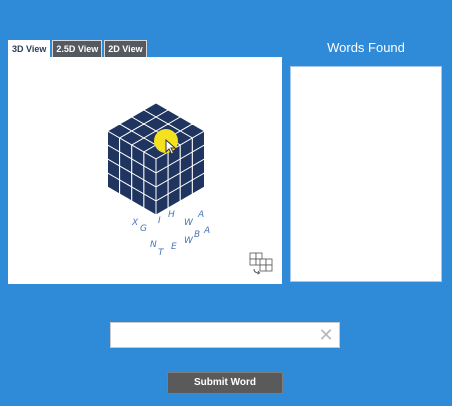 Image resolution: width=452 pixels, height=406 pixels. I want to click on tab-2-5d-view: 2.5D View, so click(77, 48).